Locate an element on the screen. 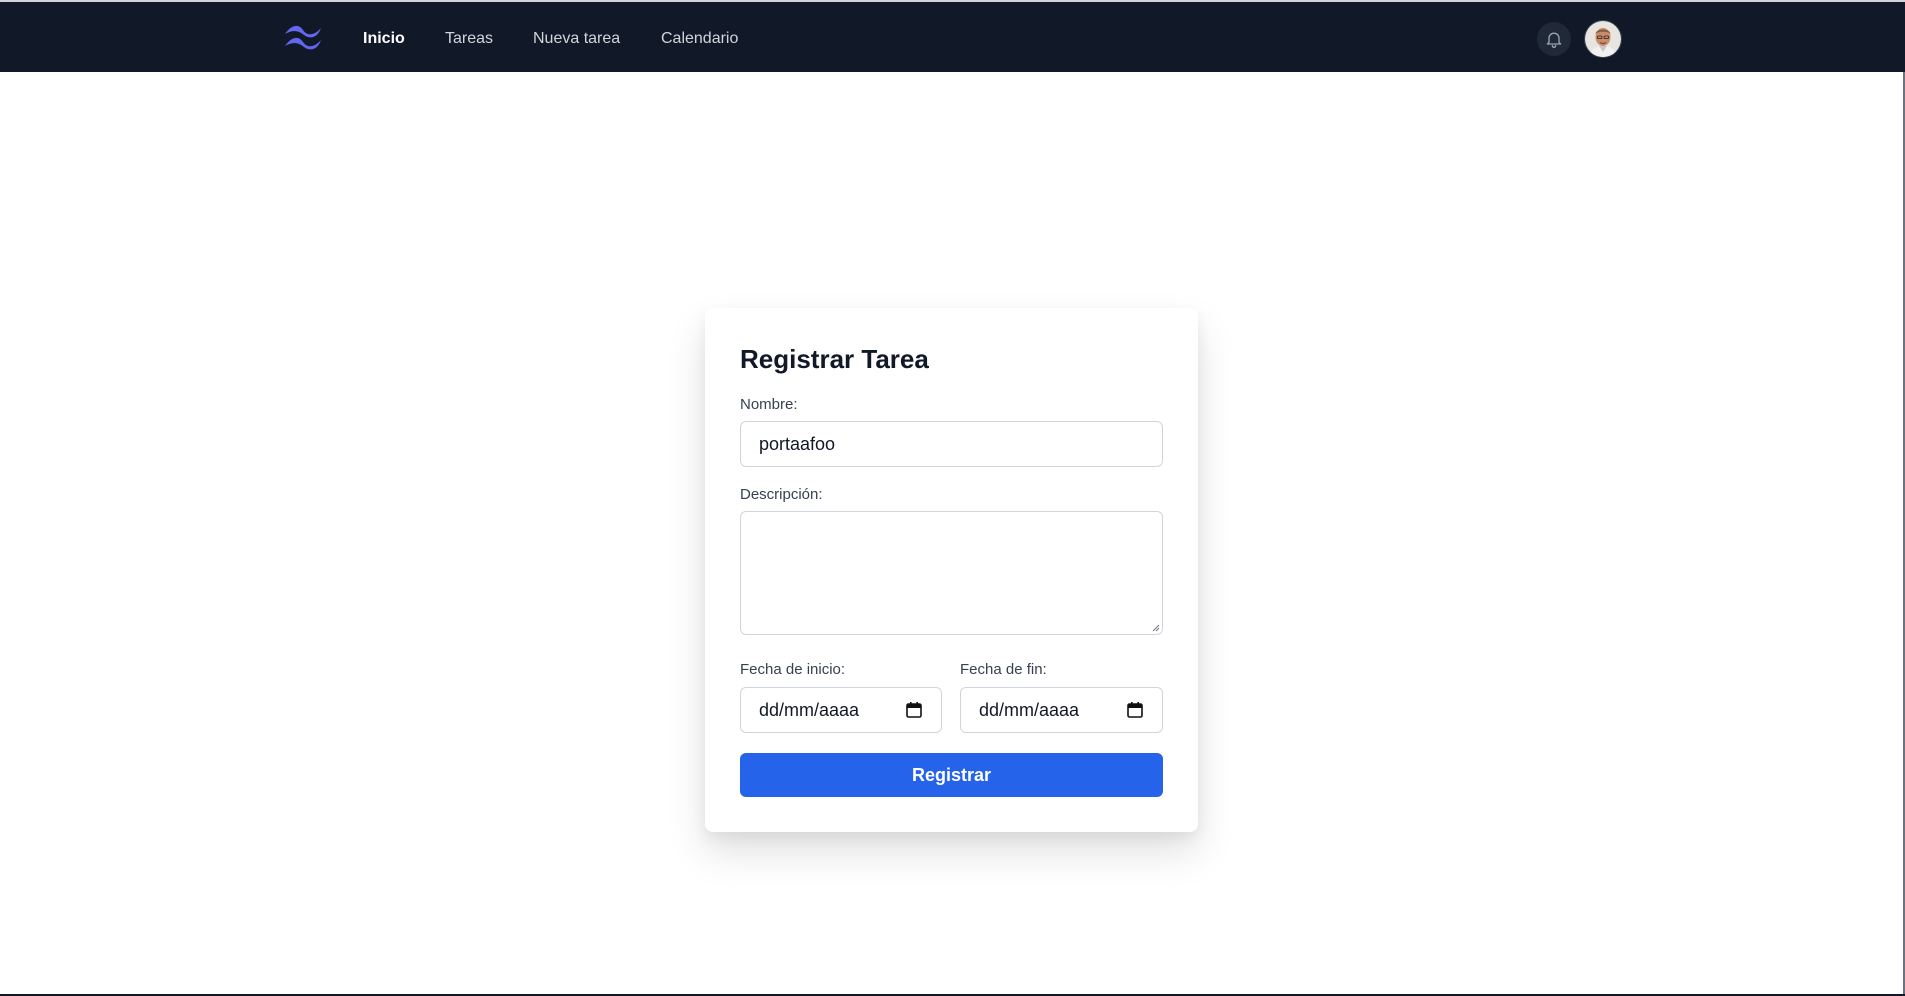 This screenshot has height=996, width=1905. descripcion-label: Descripción: is located at coordinates (781, 494).